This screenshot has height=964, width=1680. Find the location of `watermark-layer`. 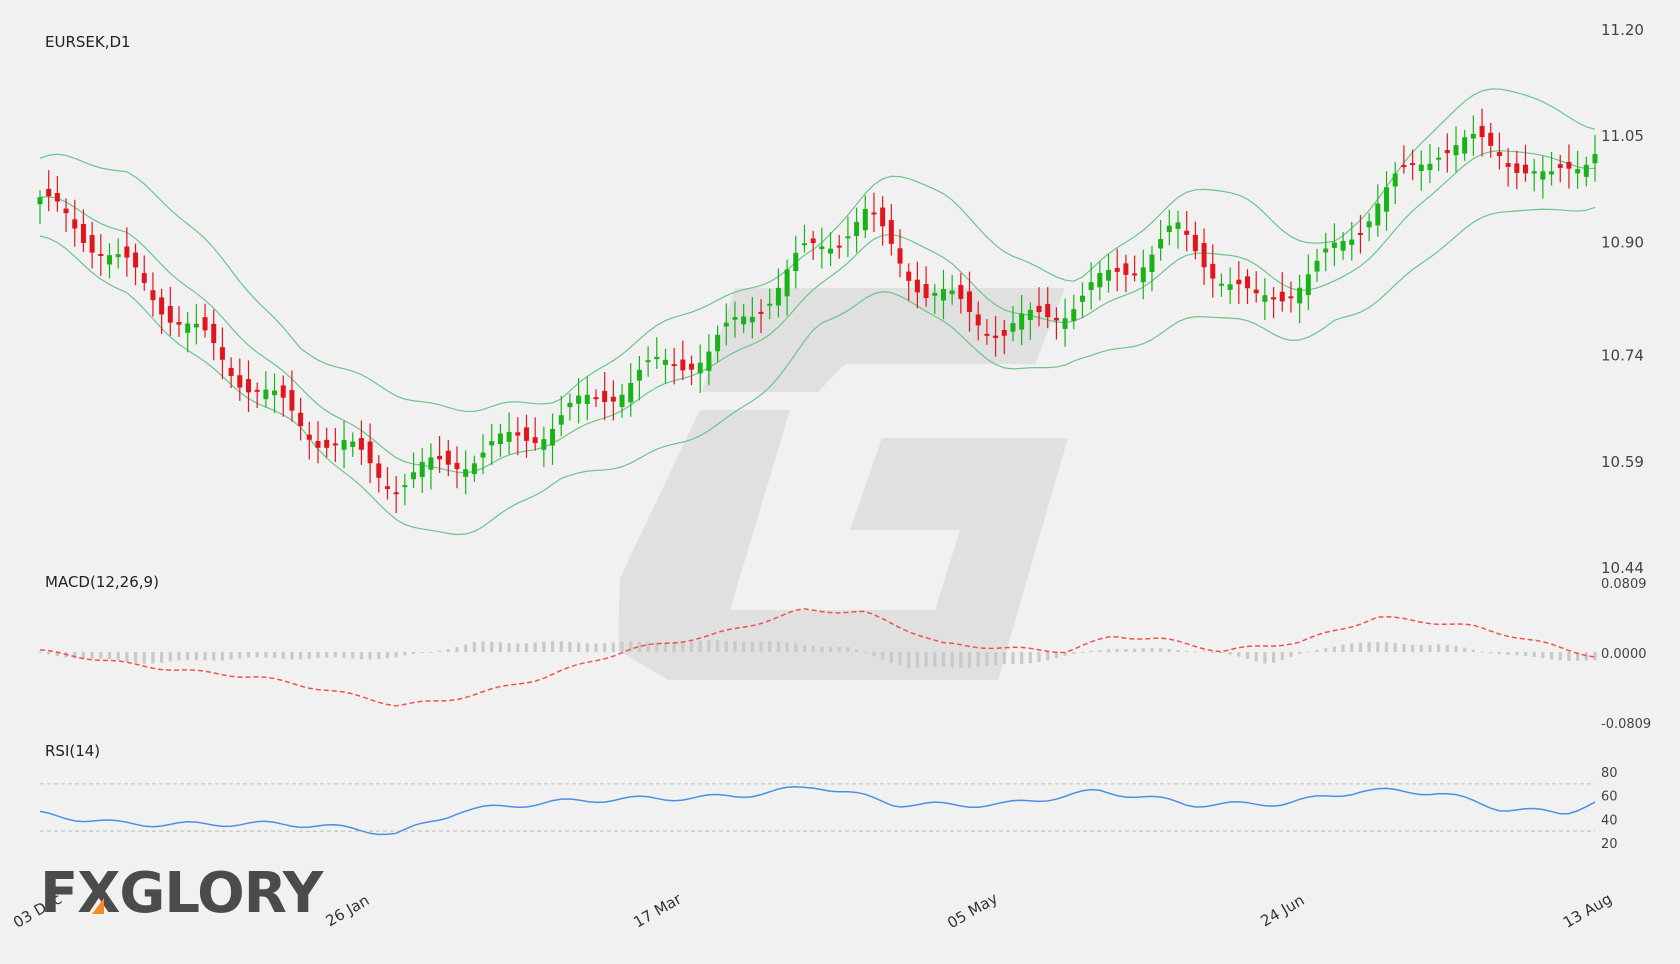

watermark-layer is located at coordinates (843, 484).